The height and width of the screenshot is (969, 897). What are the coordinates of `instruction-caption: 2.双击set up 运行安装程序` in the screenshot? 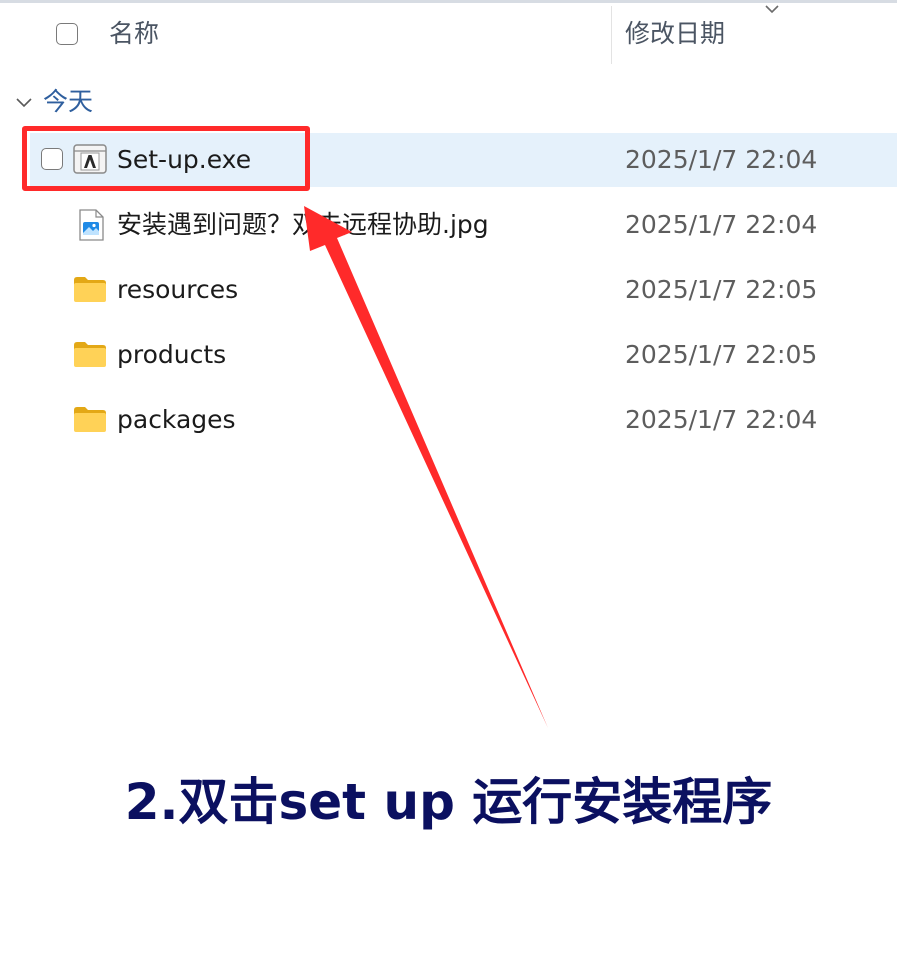 It's located at (448, 802).